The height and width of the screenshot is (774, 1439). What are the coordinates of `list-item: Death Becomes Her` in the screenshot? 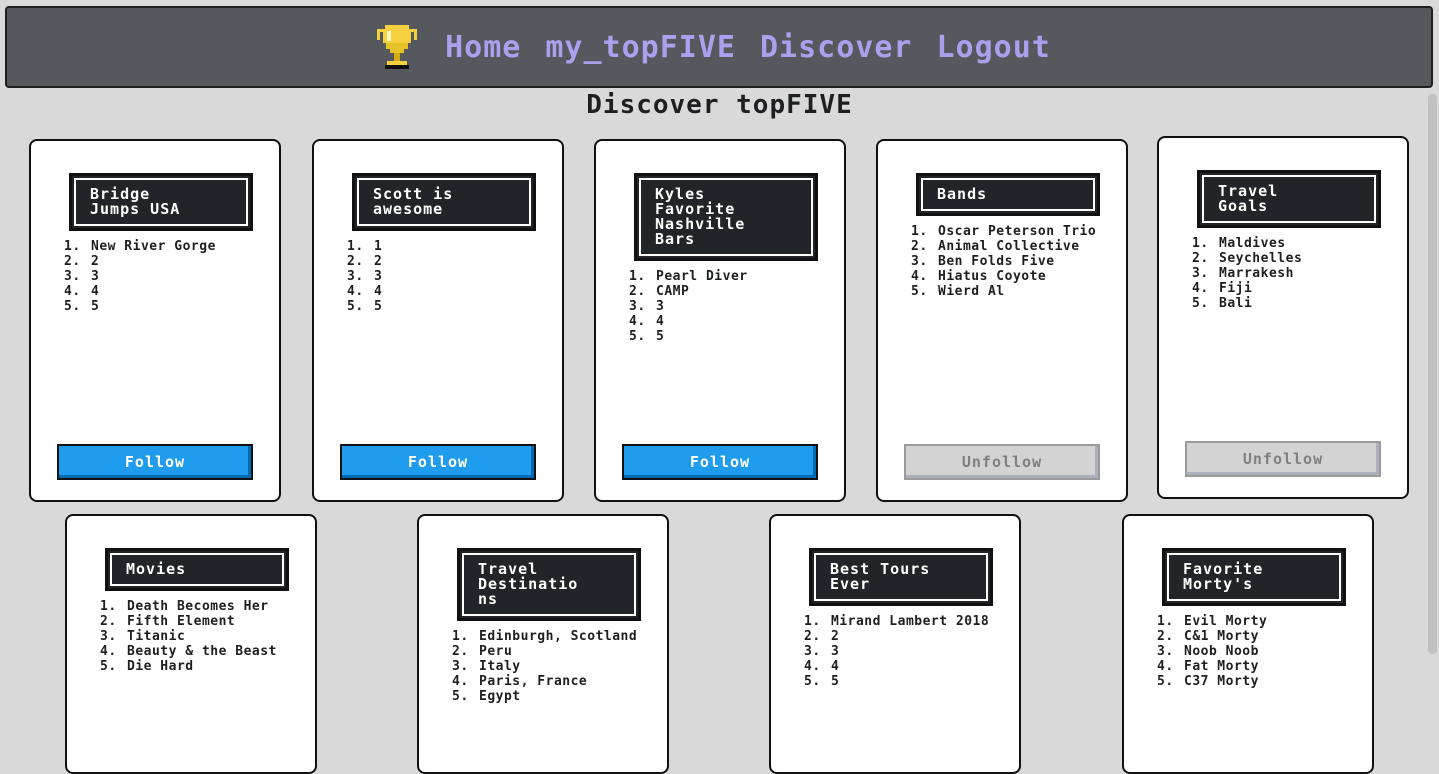 It's located at (220, 606).